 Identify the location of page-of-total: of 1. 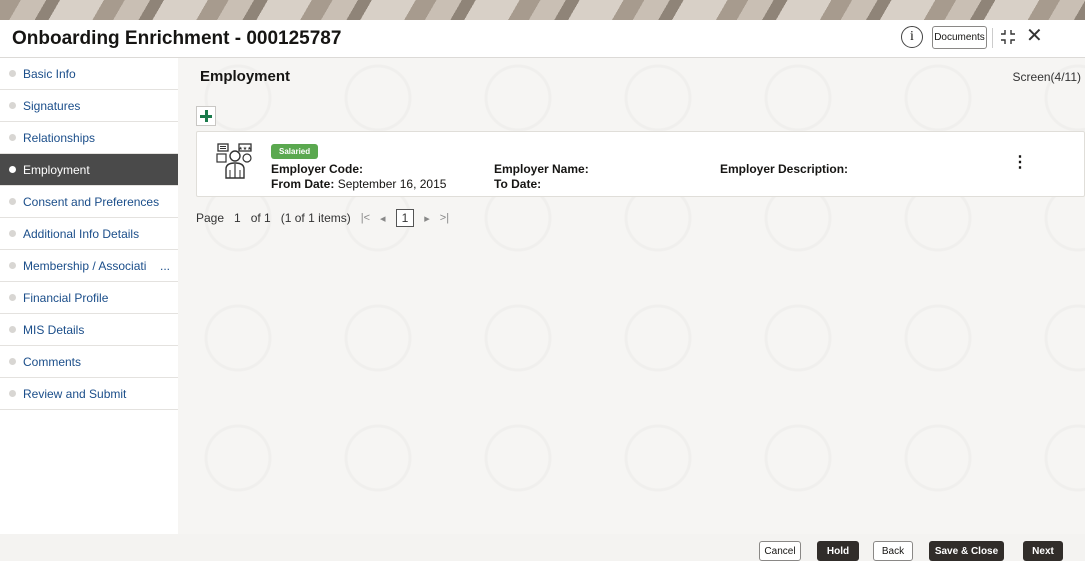
(260, 218).